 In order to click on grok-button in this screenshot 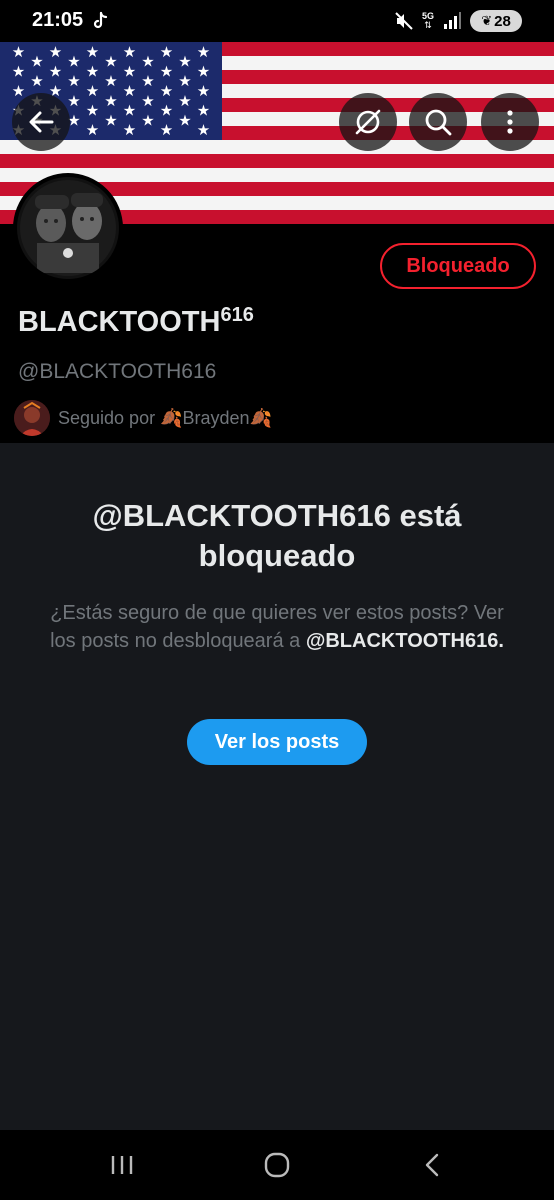, I will do `click(368, 122)`.